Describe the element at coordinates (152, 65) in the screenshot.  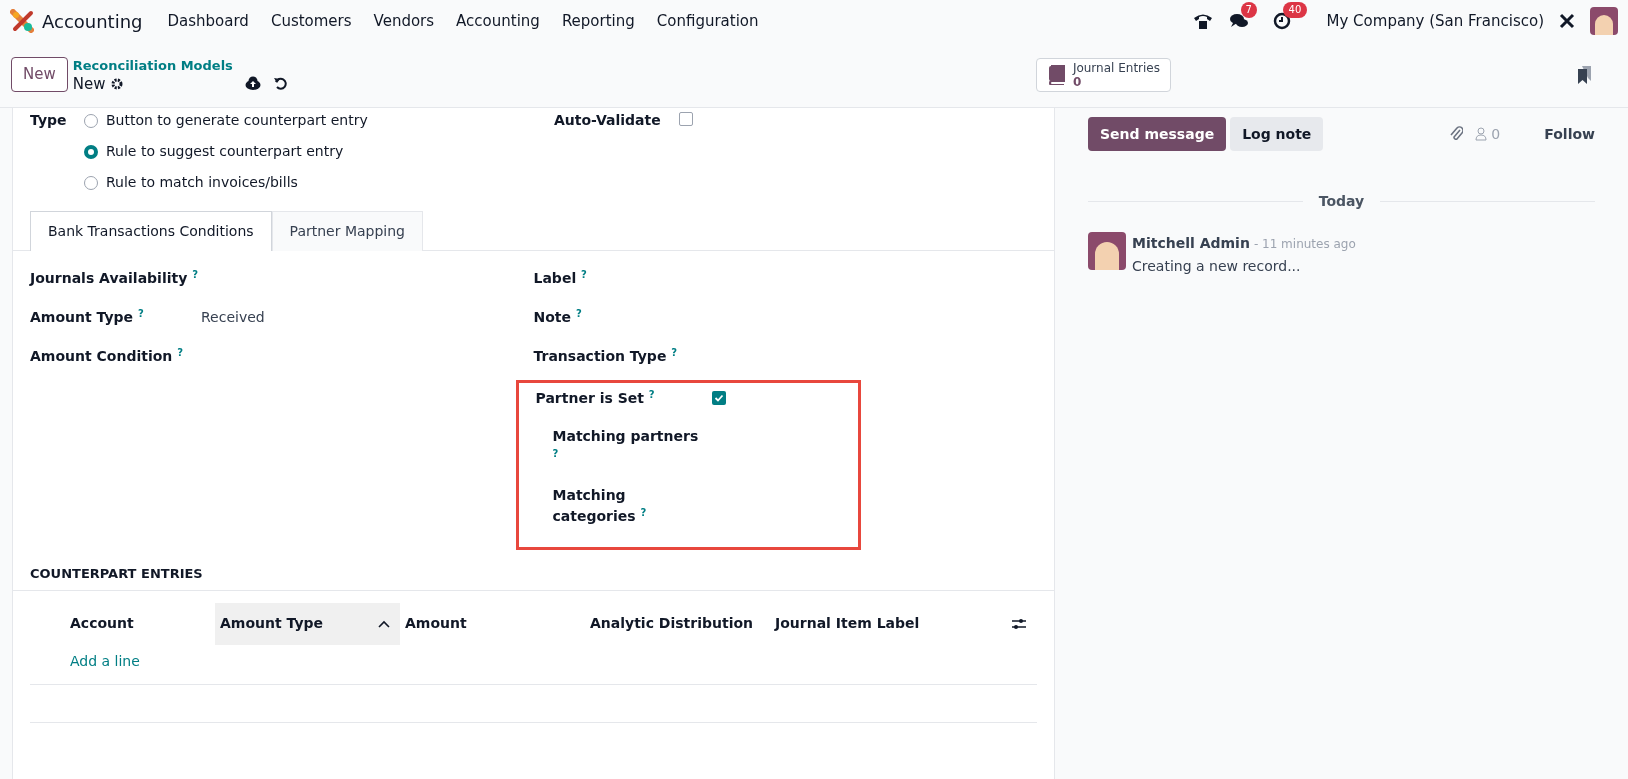
I see `breadcrumb-link: Reconciliation Models` at that location.